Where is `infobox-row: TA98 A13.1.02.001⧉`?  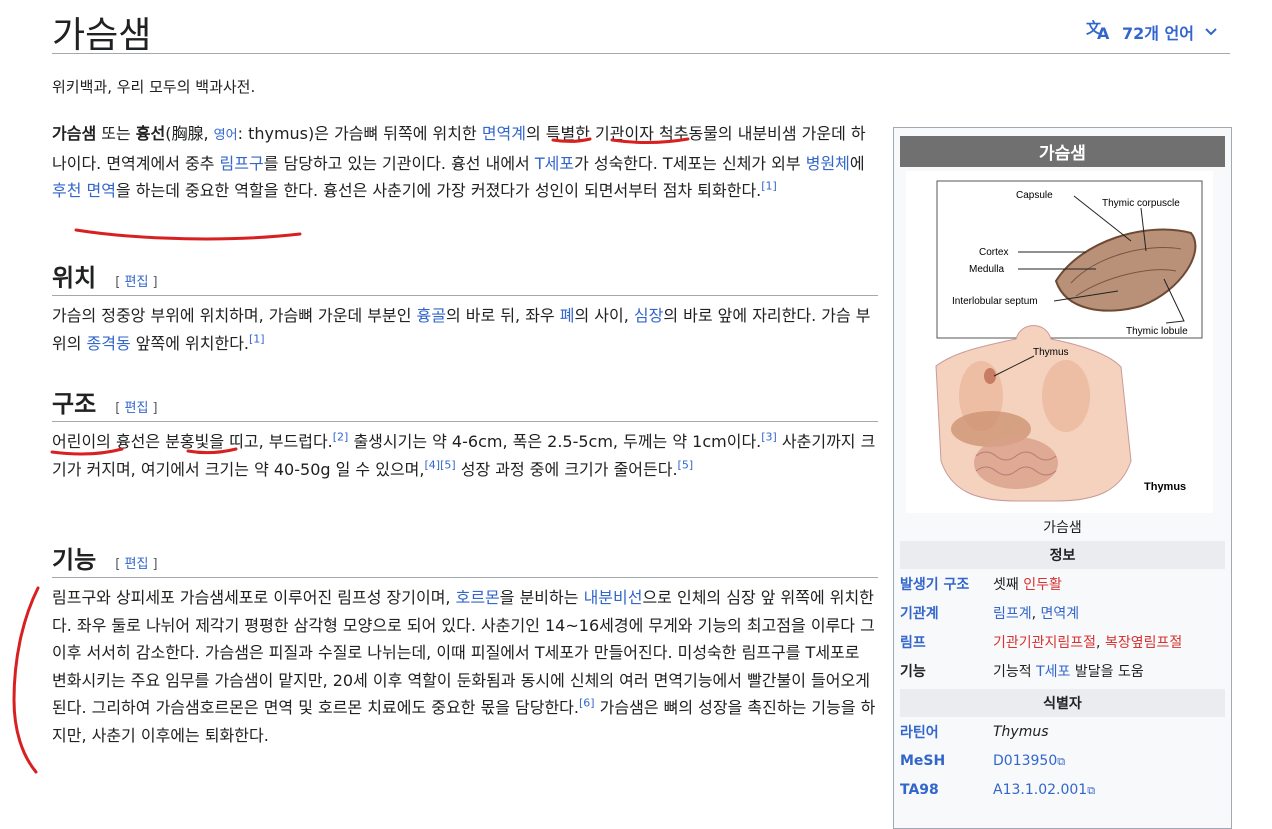
infobox-row: TA98 A13.1.02.001⧉ is located at coordinates (1062, 789).